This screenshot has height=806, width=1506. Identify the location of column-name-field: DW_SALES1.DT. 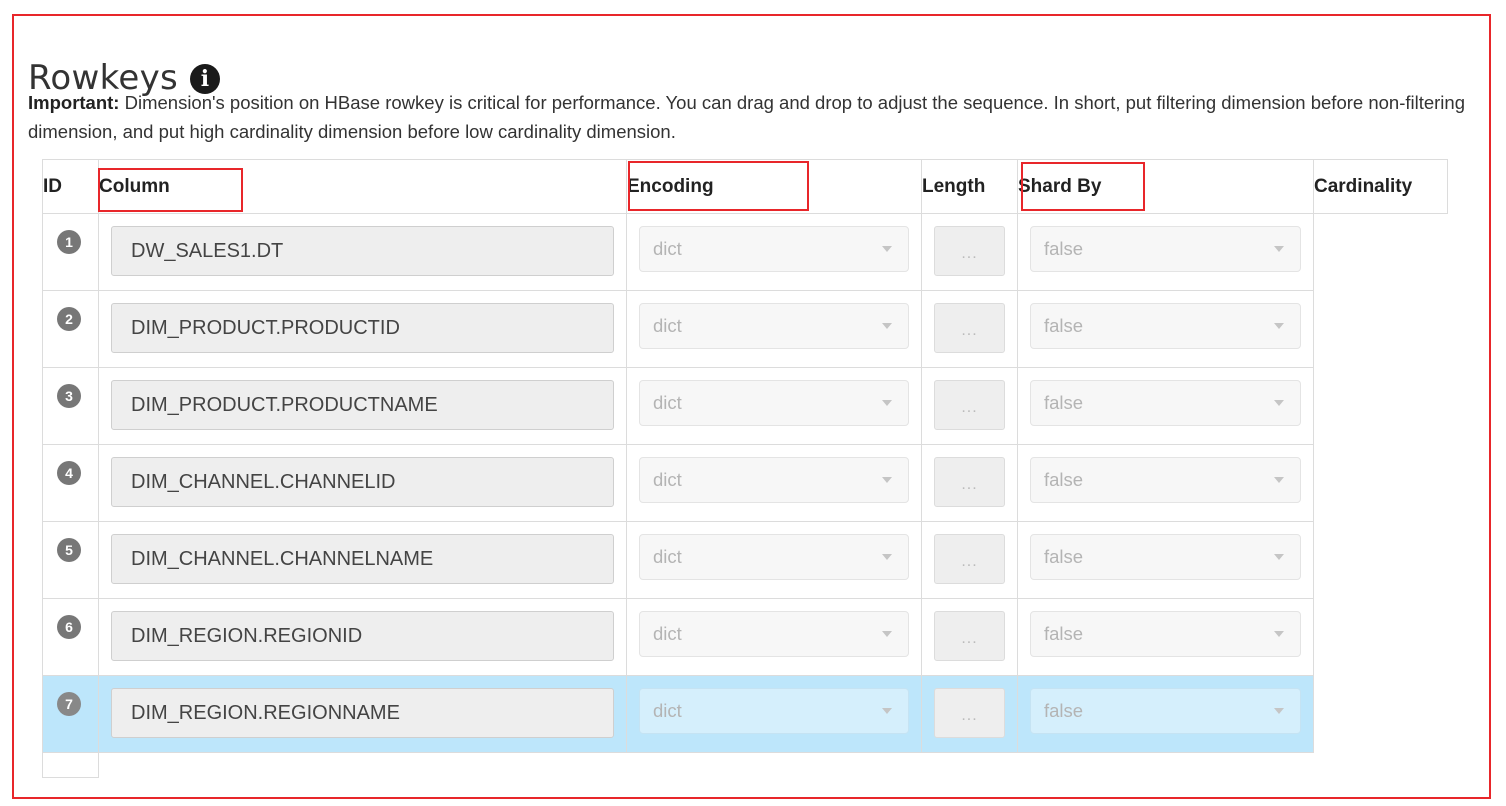
(362, 251).